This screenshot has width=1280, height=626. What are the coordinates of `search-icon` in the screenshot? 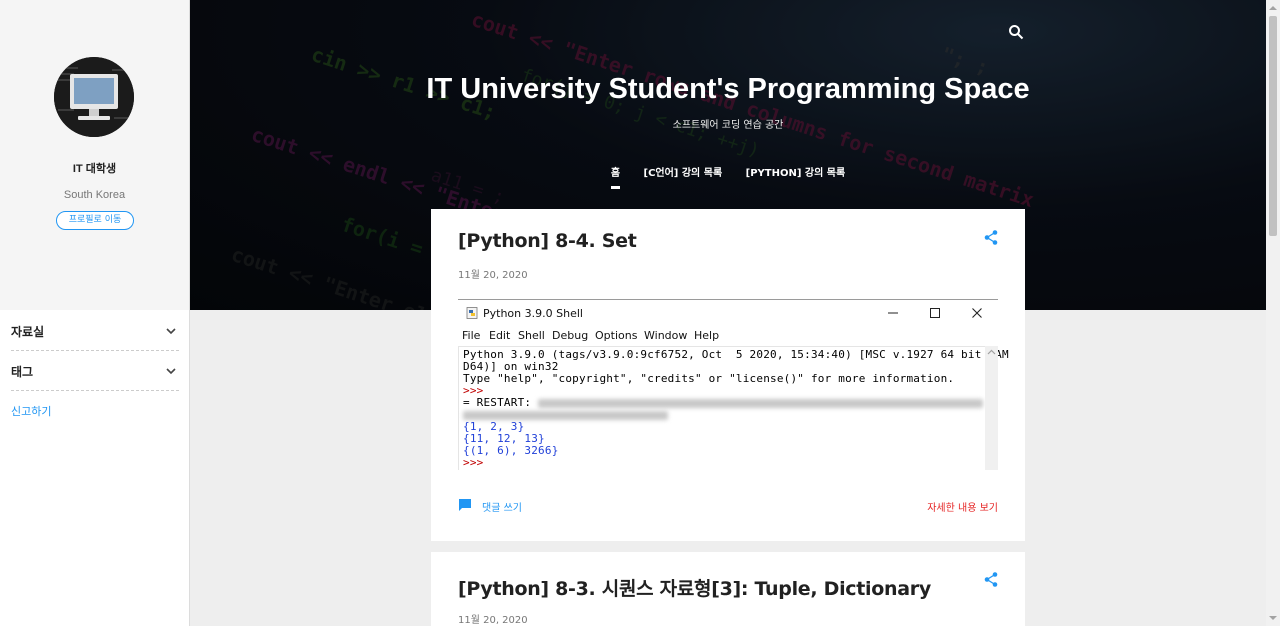 It's located at (1016, 32).